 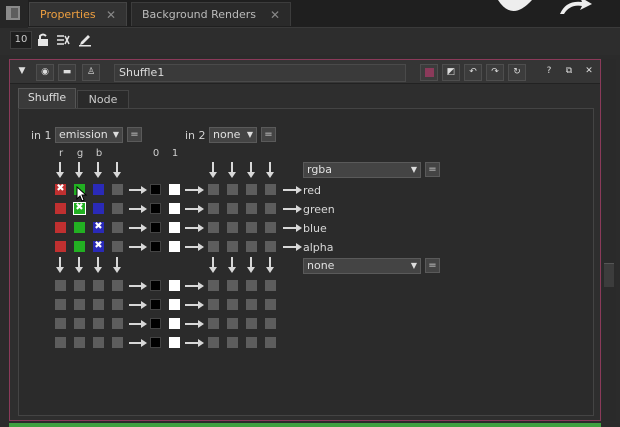 I want to click on const-zero-alpha, so click(x=155, y=246).